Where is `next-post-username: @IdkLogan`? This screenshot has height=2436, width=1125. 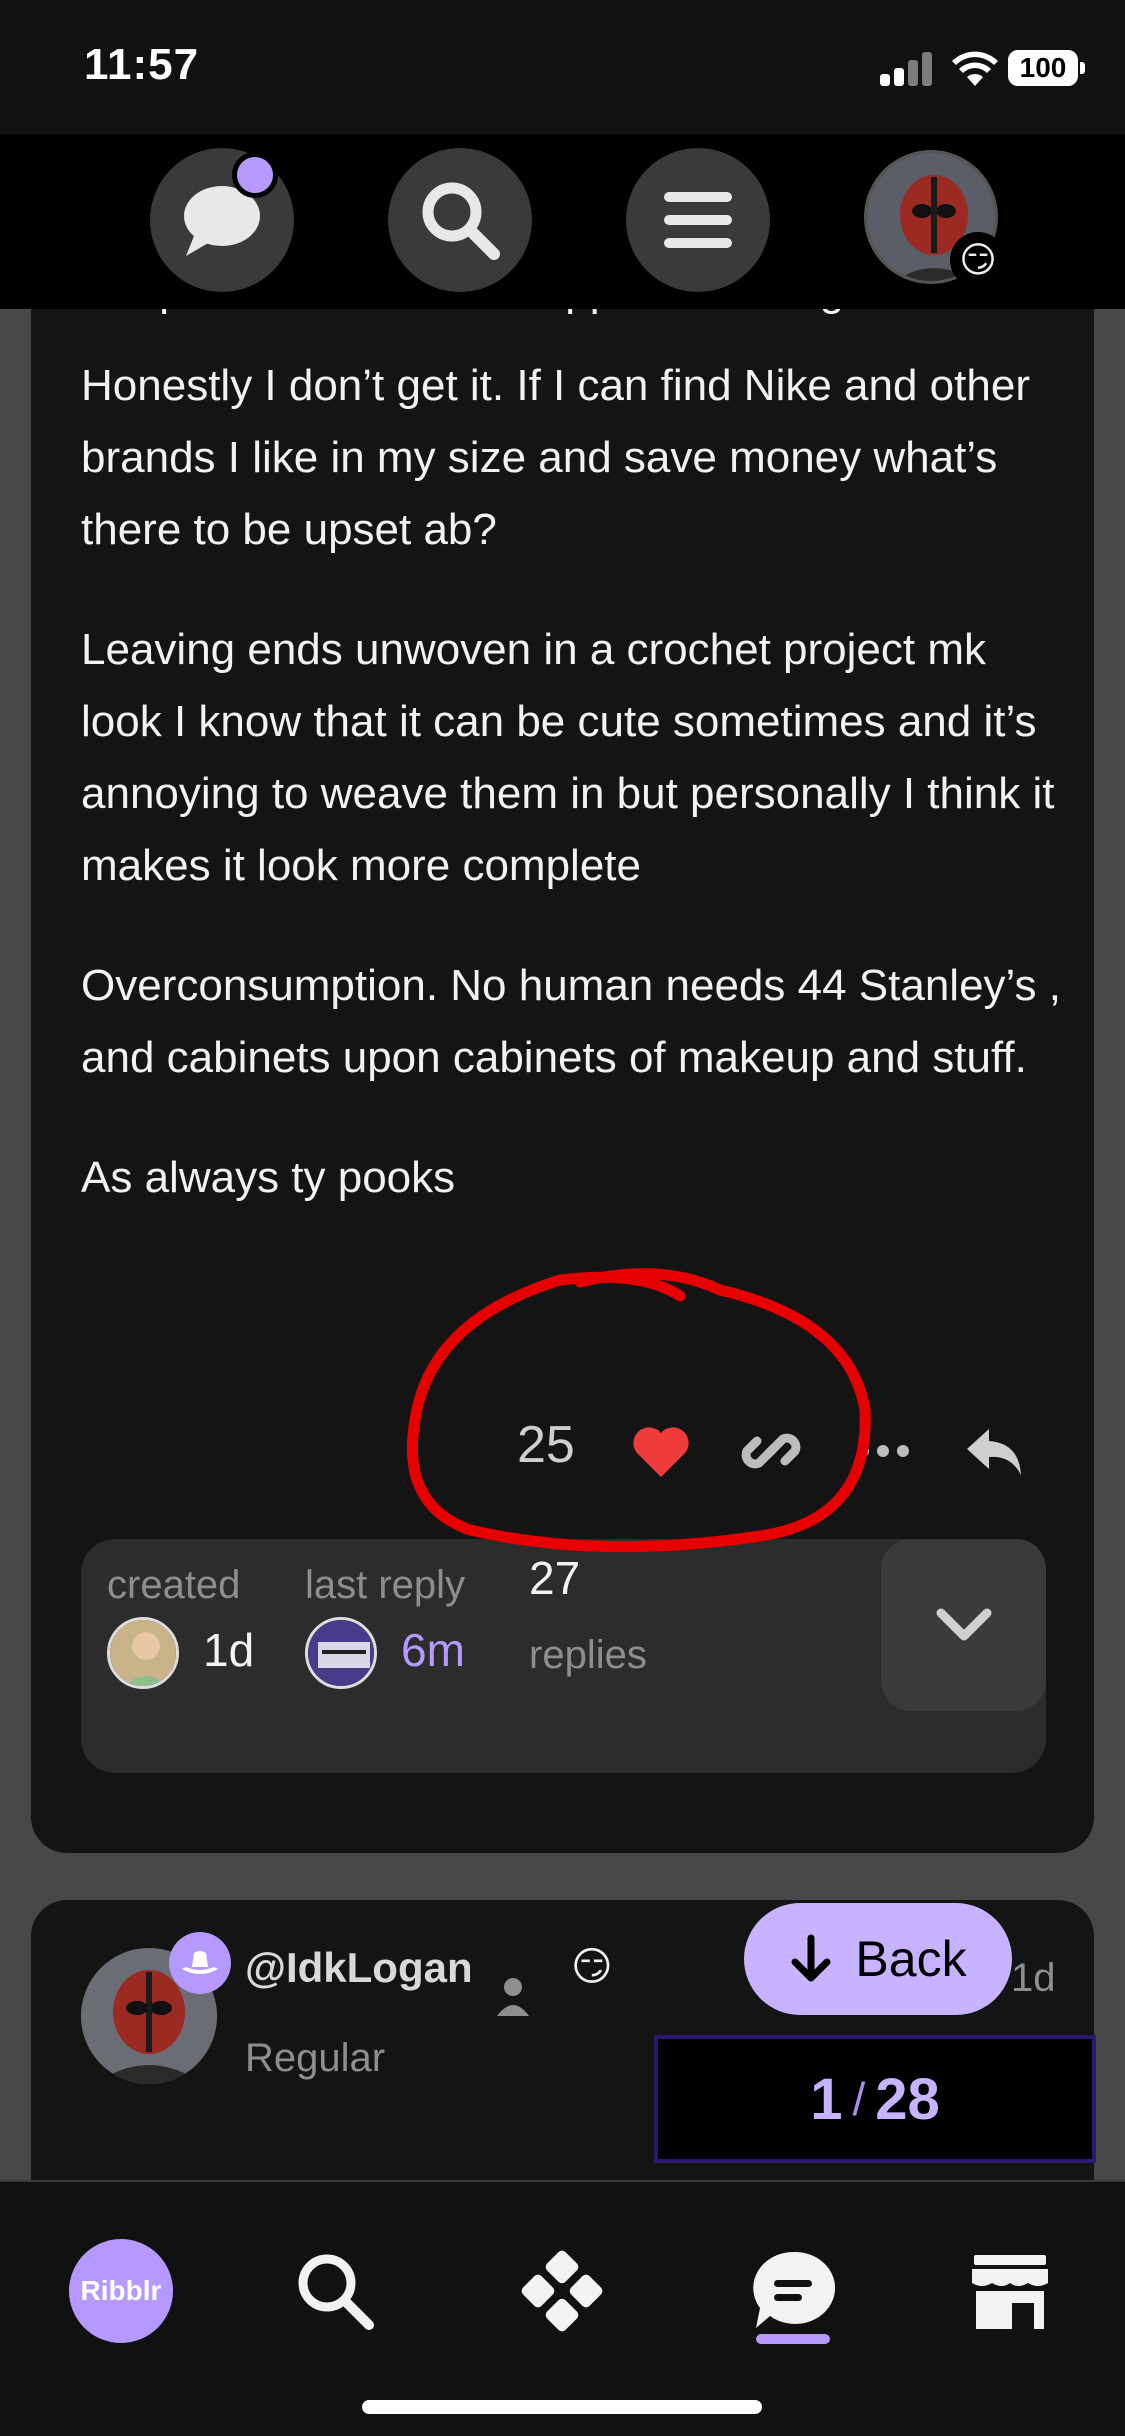
next-post-username: @IdkLogan is located at coordinates (359, 1968).